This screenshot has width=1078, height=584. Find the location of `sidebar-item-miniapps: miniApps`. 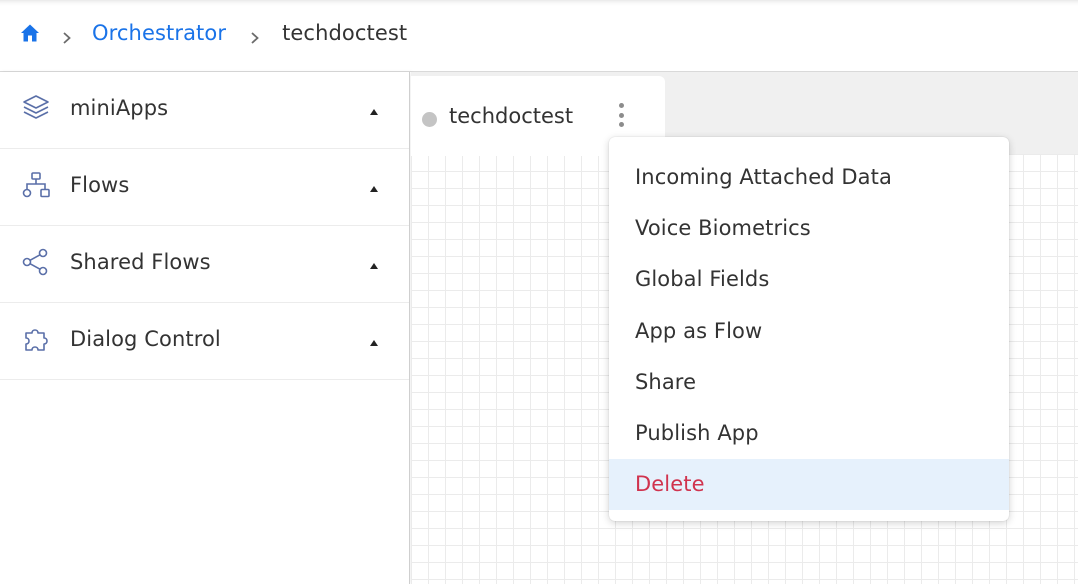

sidebar-item-miniapps: miniApps is located at coordinates (204, 110).